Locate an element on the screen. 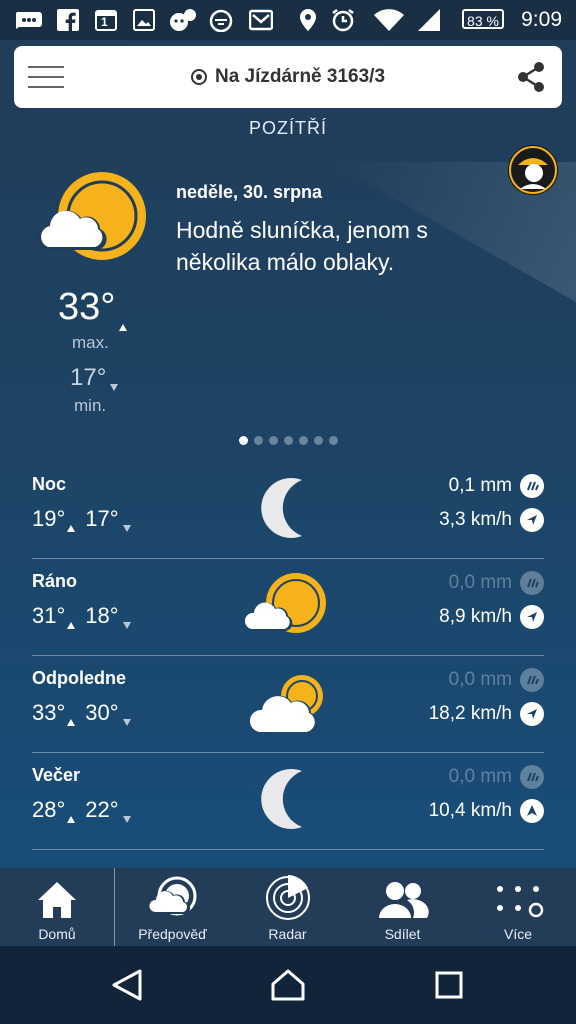 The width and height of the screenshot is (576, 1024). period-row-night: Noc 19° 17° 0,1 mm 3,3 km/h is located at coordinates (288, 510).